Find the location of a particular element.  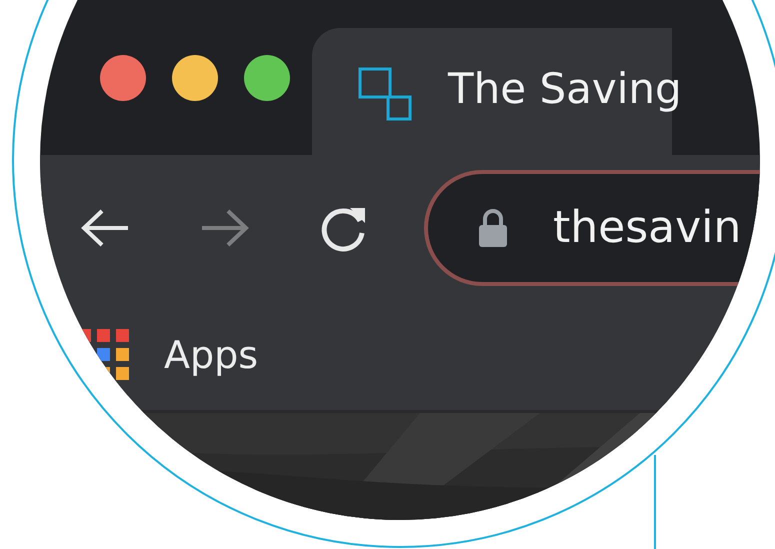

close-button is located at coordinates (123, 78).